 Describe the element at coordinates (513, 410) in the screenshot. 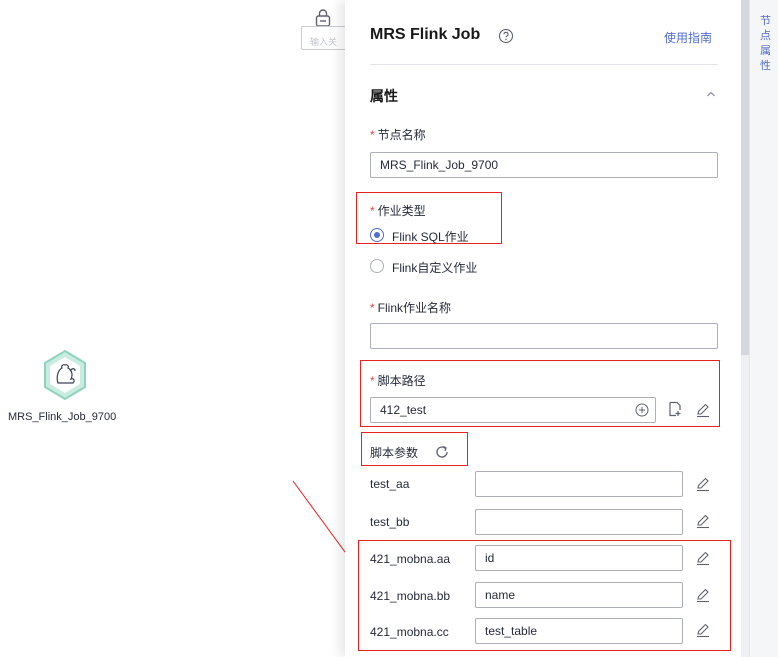

I see `script-path-input: 412_test` at that location.